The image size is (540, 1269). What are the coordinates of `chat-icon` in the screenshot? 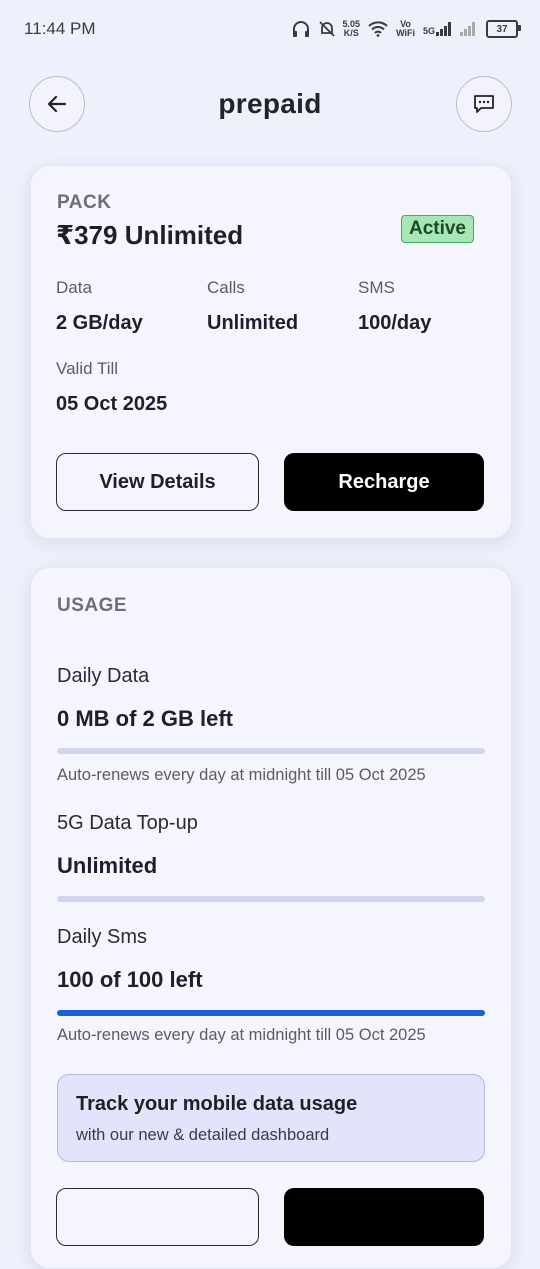 It's located at (484, 104).